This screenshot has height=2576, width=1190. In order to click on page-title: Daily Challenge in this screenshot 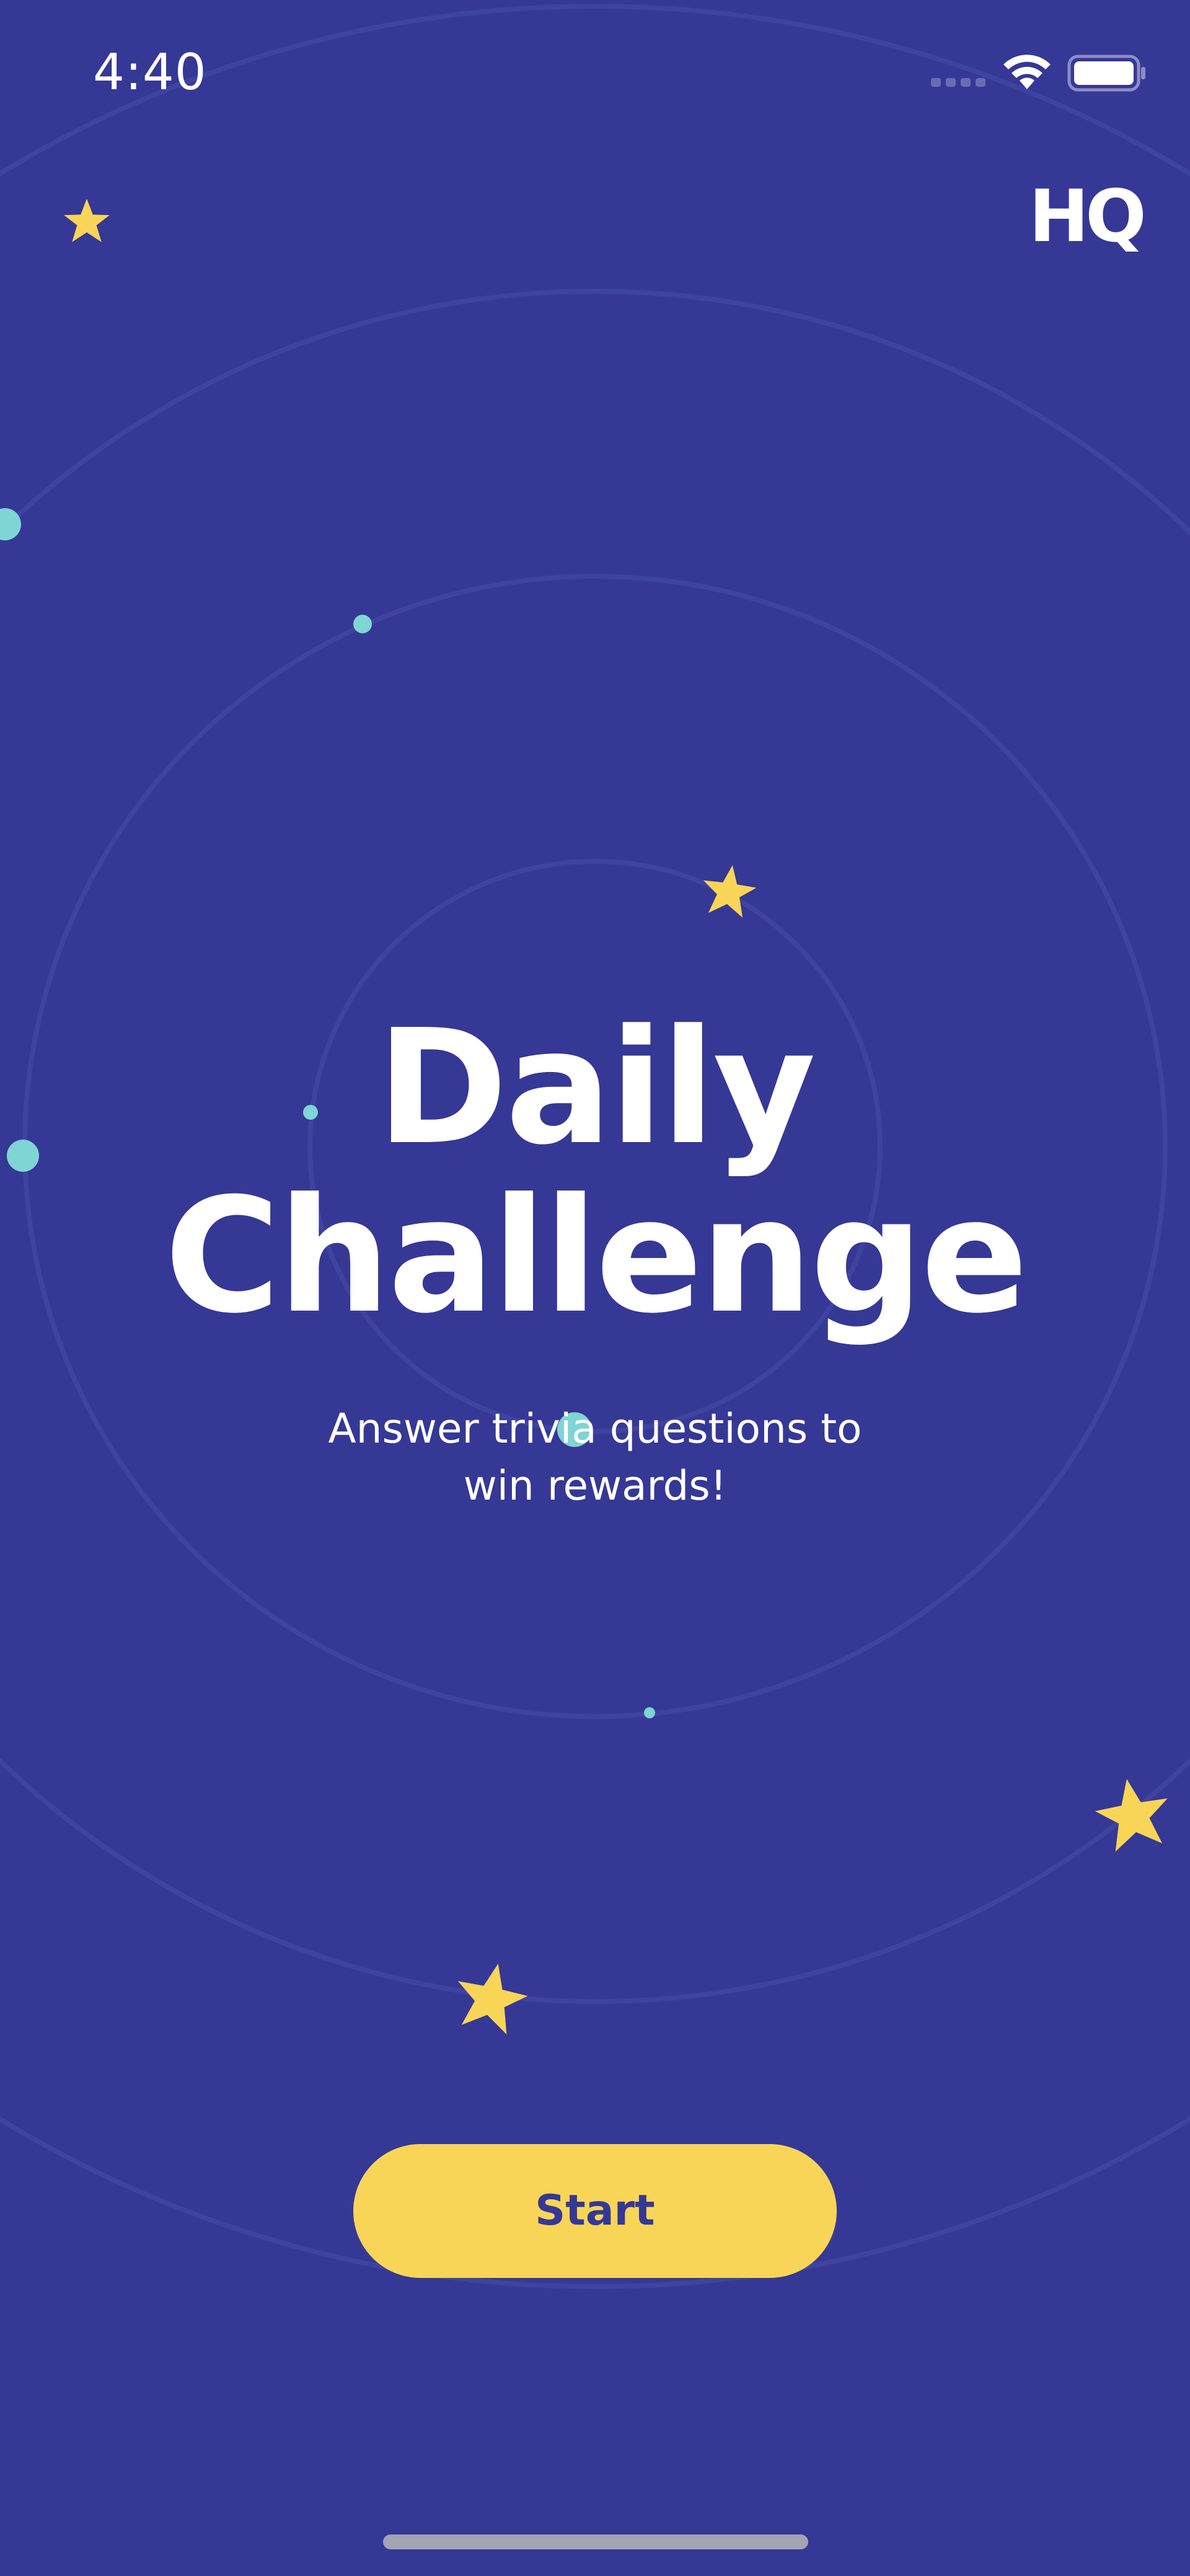, I will do `click(595, 1172)`.